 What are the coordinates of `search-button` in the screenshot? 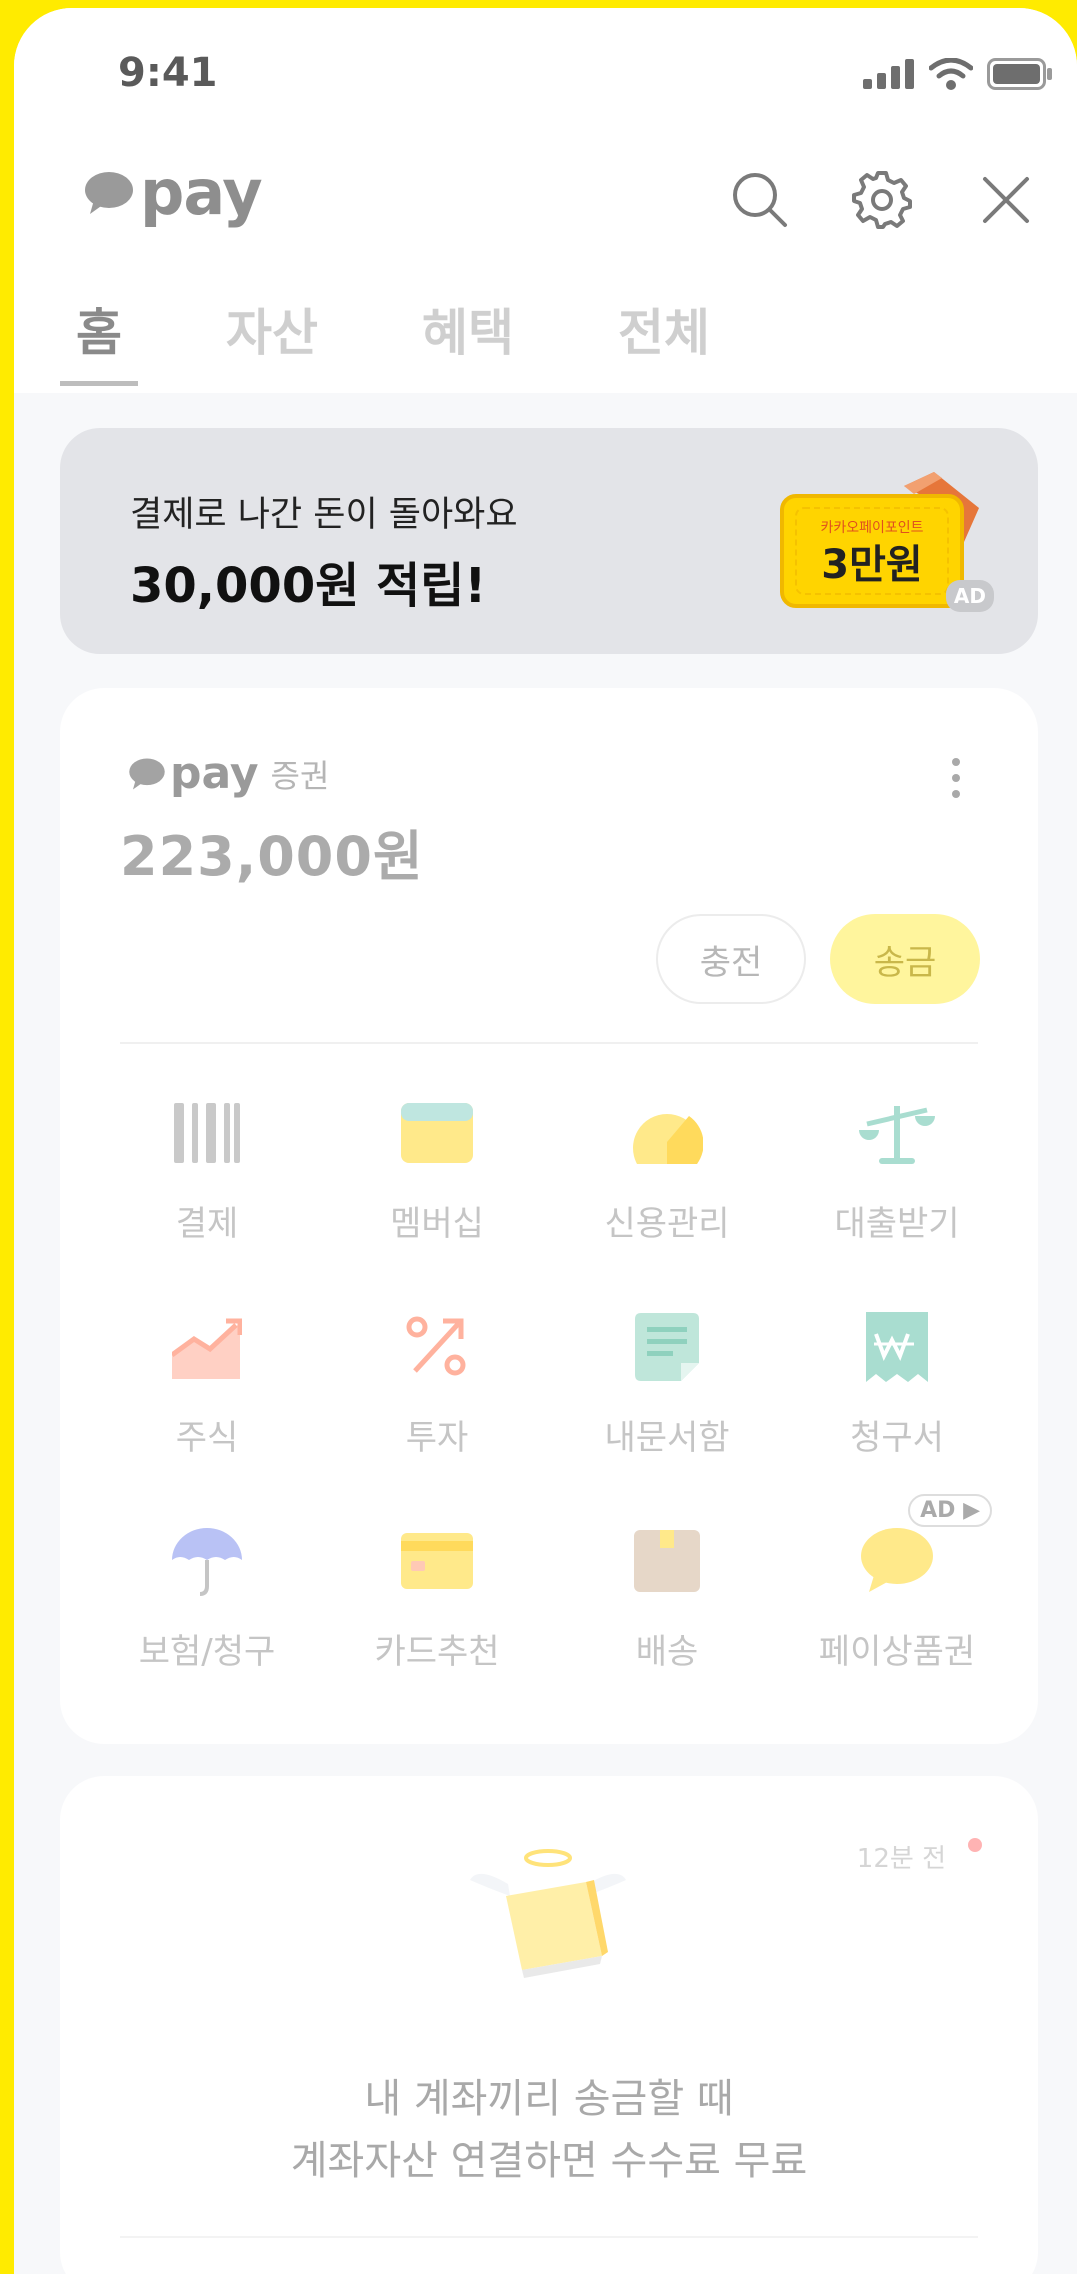 It's located at (760, 200).